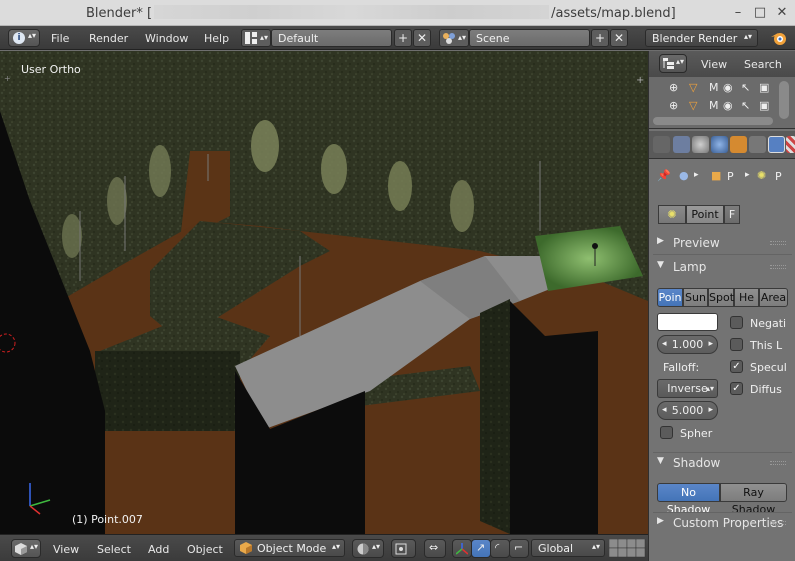  I want to click on pin-icon: 📌, so click(664, 175).